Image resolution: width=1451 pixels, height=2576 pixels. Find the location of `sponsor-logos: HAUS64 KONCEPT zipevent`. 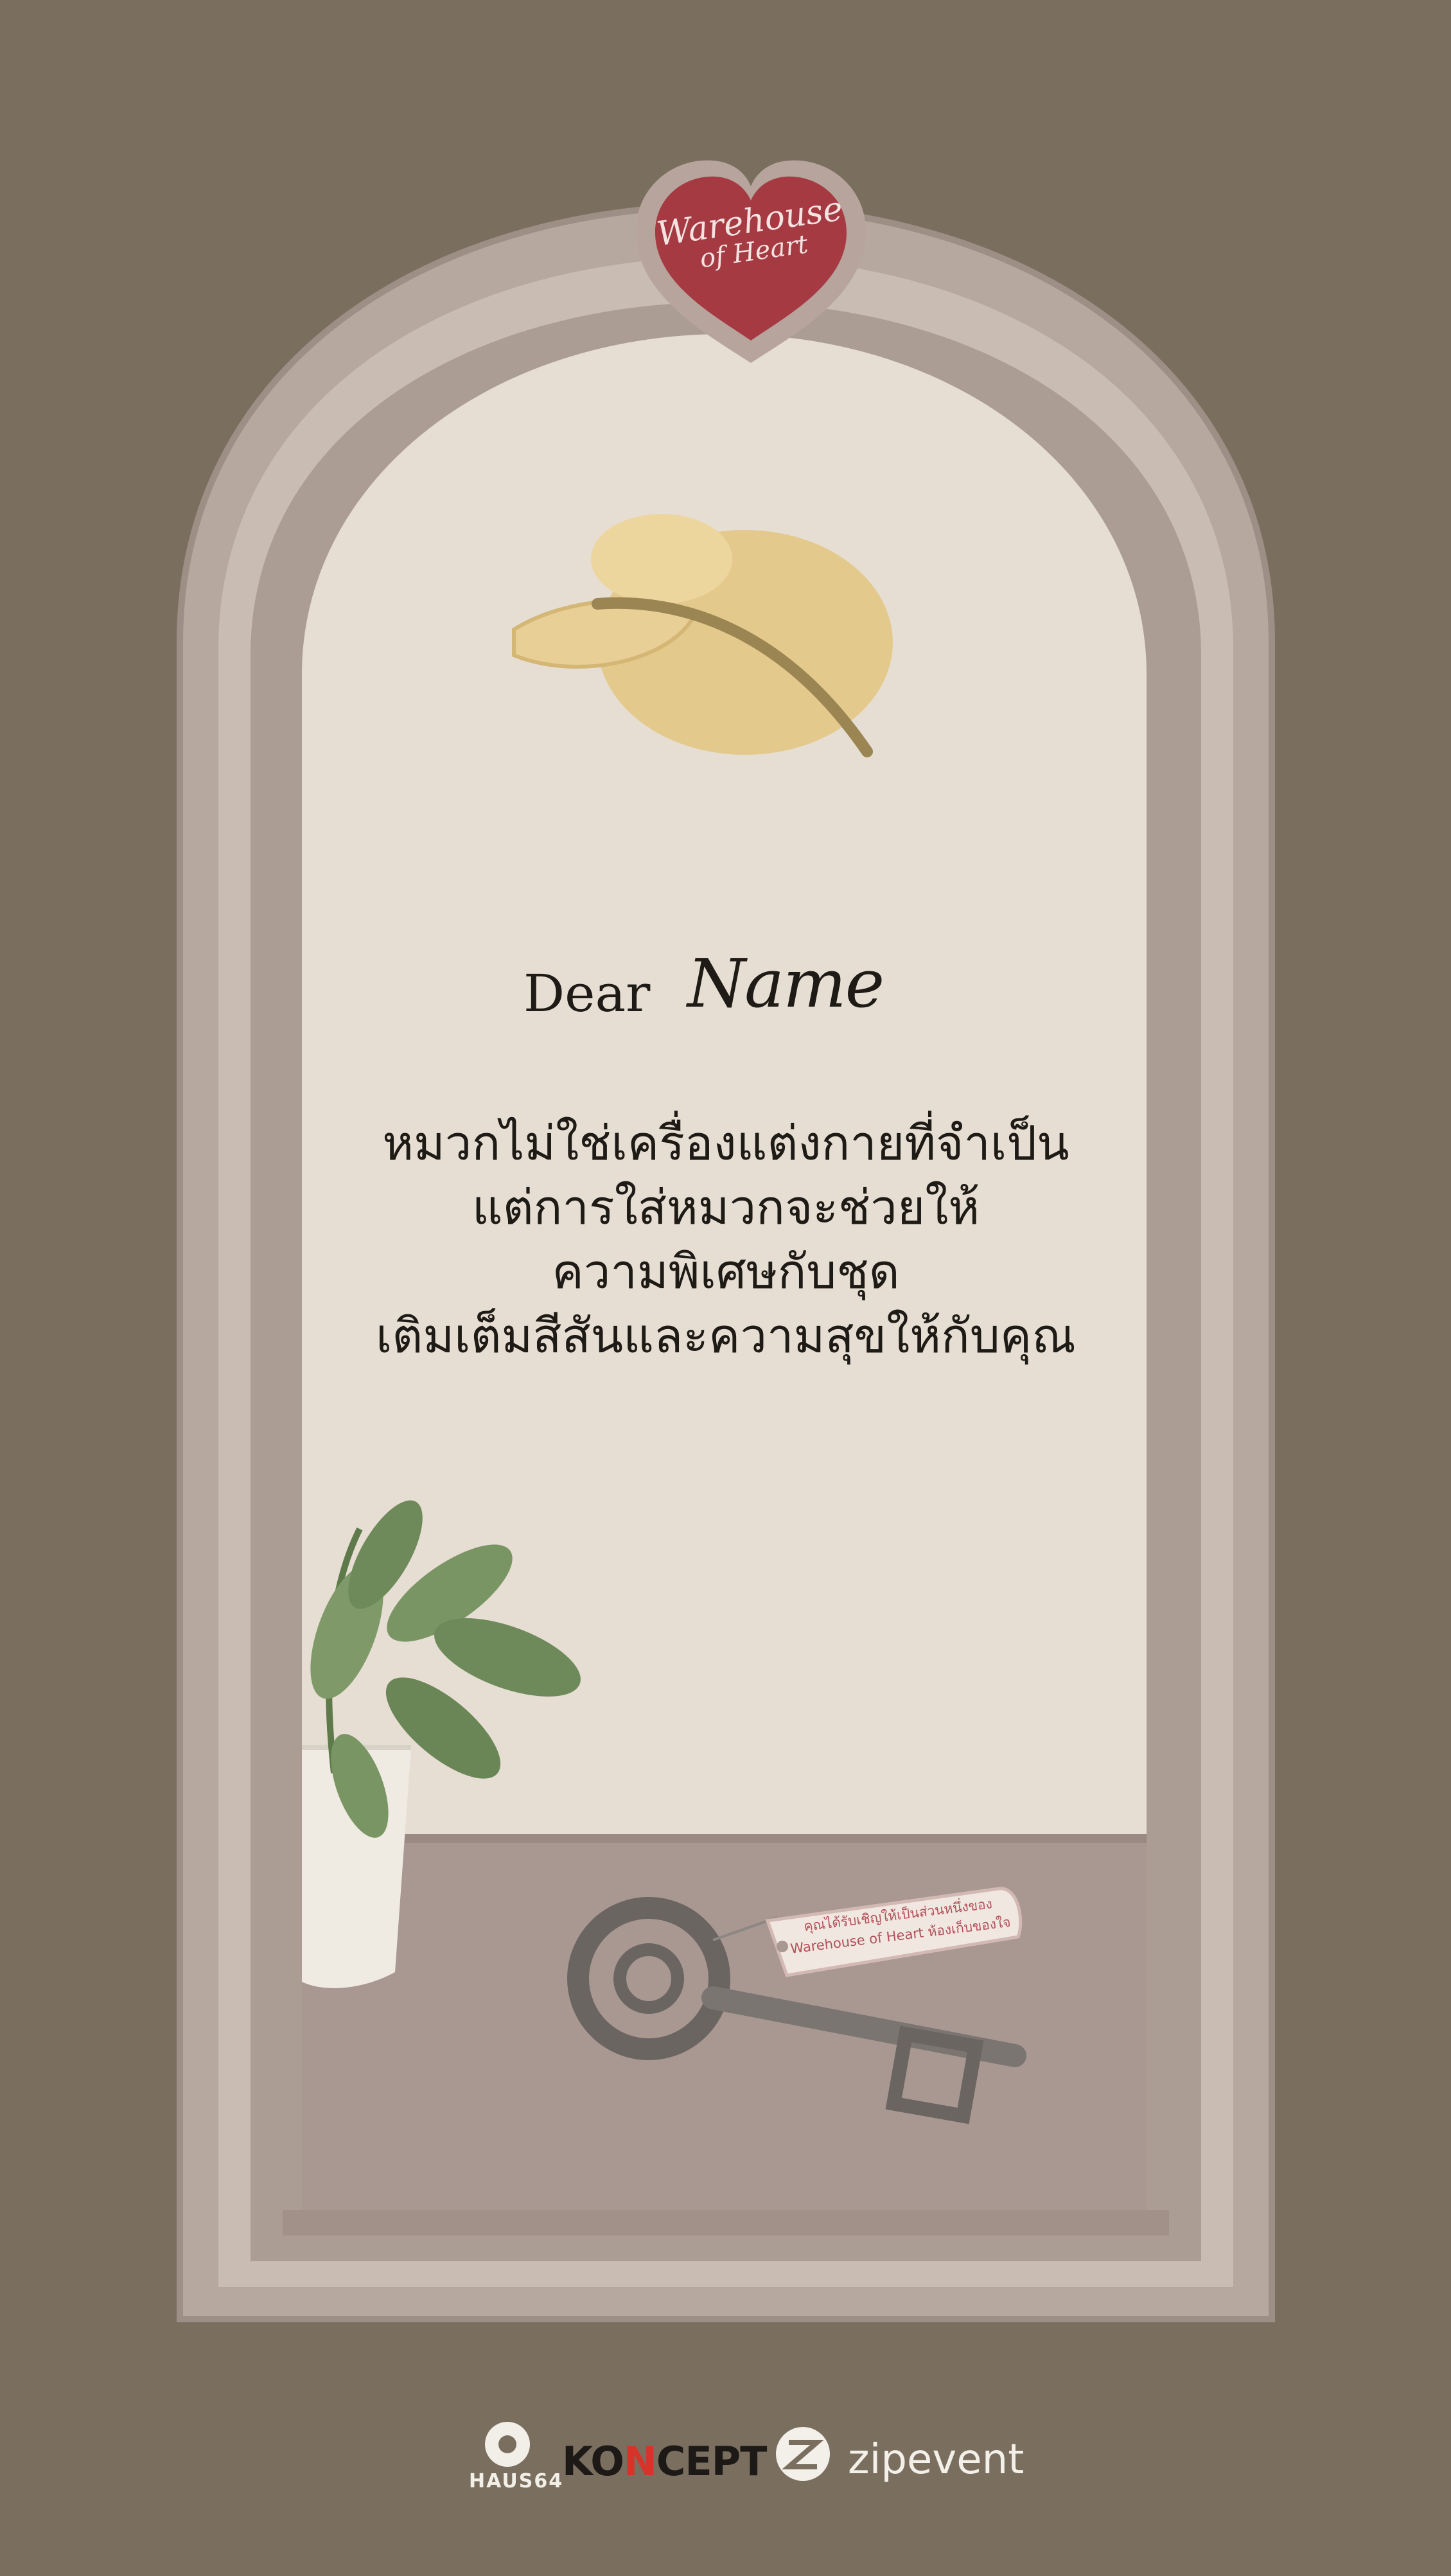

sponsor-logos: HAUS64 KONCEPT zipevent is located at coordinates (725, 2454).